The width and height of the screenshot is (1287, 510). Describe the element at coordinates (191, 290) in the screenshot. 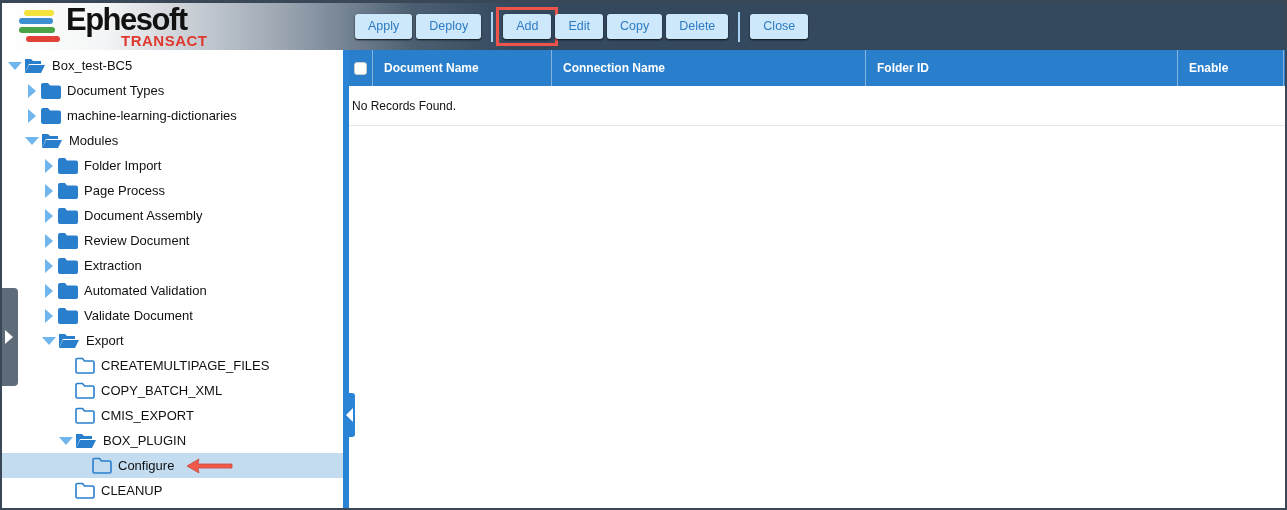

I see `tree-item: Automated Validation` at that location.